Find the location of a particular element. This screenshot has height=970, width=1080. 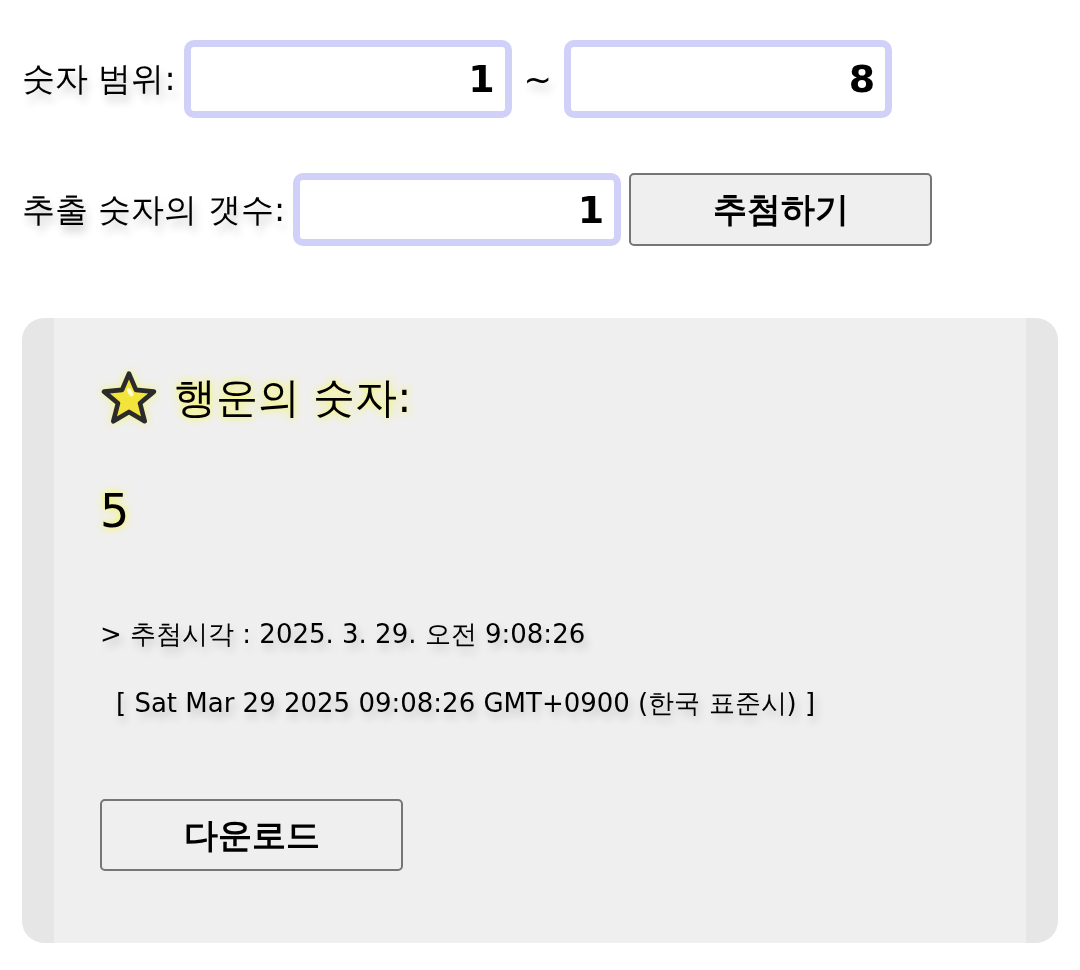

draw-time-text: > 추첨시각 : 2025. 3. 29. 오전 9:08:26 is located at coordinates (343, 635).